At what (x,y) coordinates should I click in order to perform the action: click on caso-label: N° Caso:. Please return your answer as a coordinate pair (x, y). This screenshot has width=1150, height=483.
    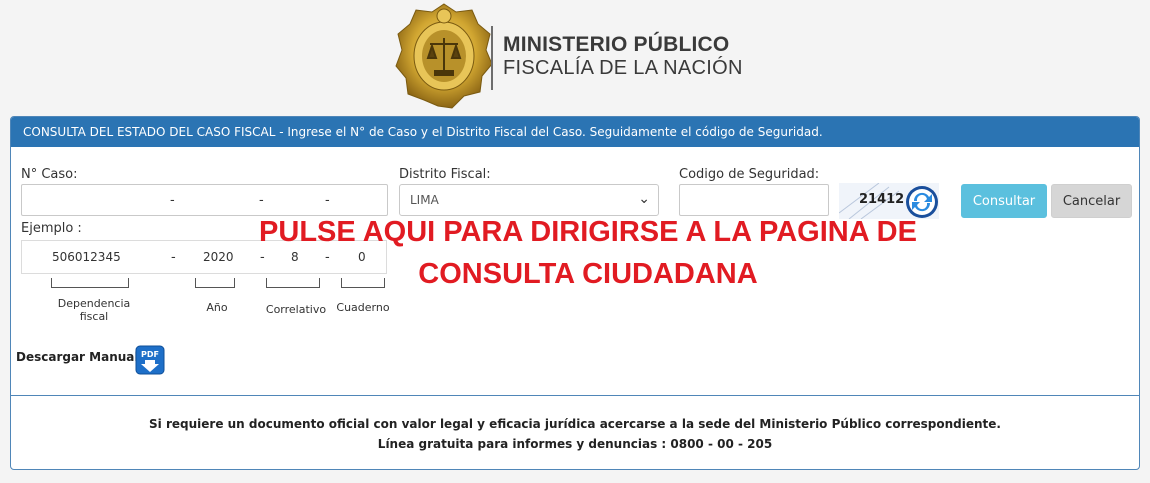
    Looking at the image, I should click on (49, 174).